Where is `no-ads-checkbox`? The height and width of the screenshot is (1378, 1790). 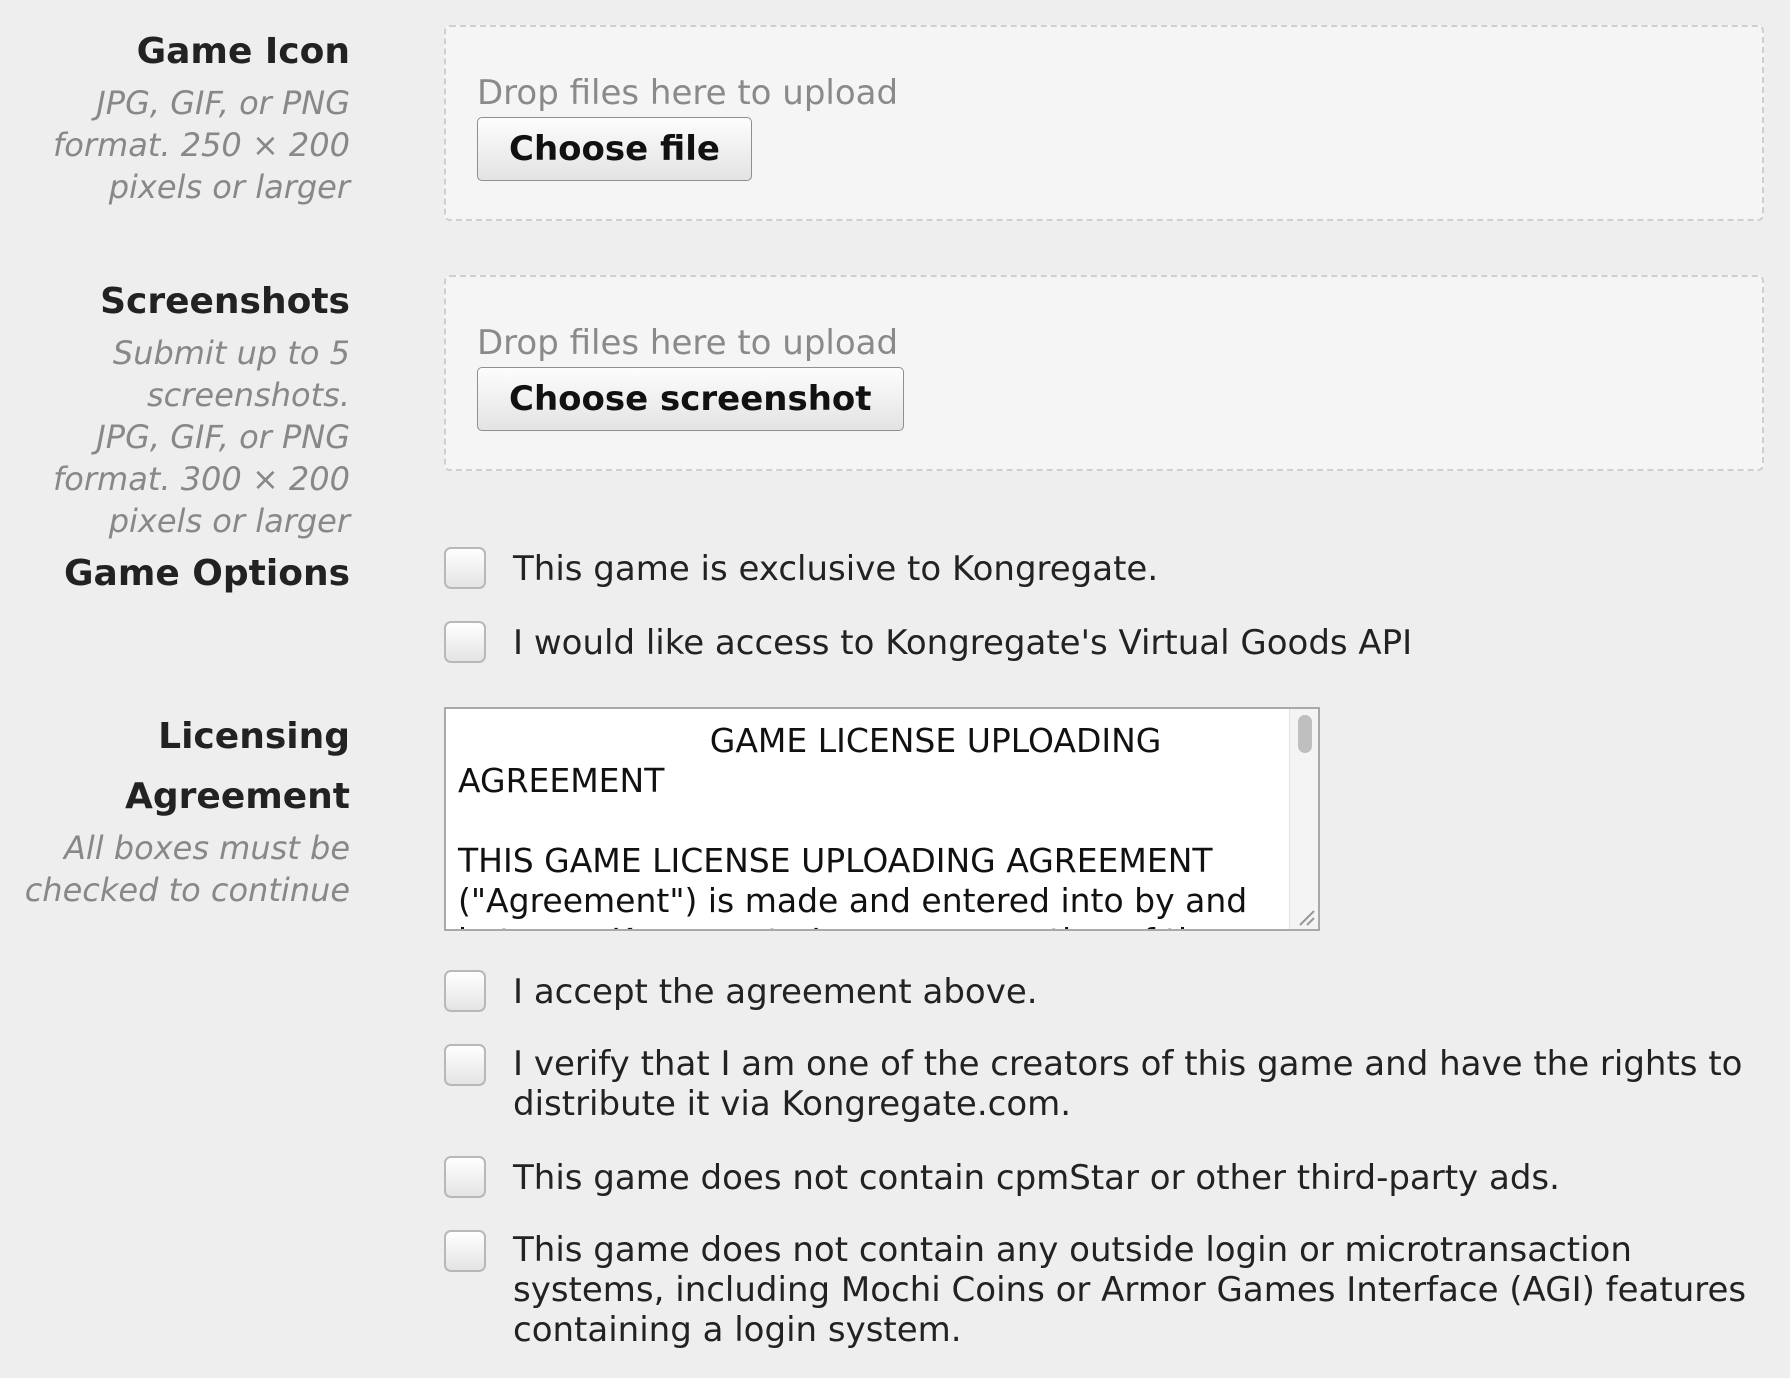
no-ads-checkbox is located at coordinates (465, 1177).